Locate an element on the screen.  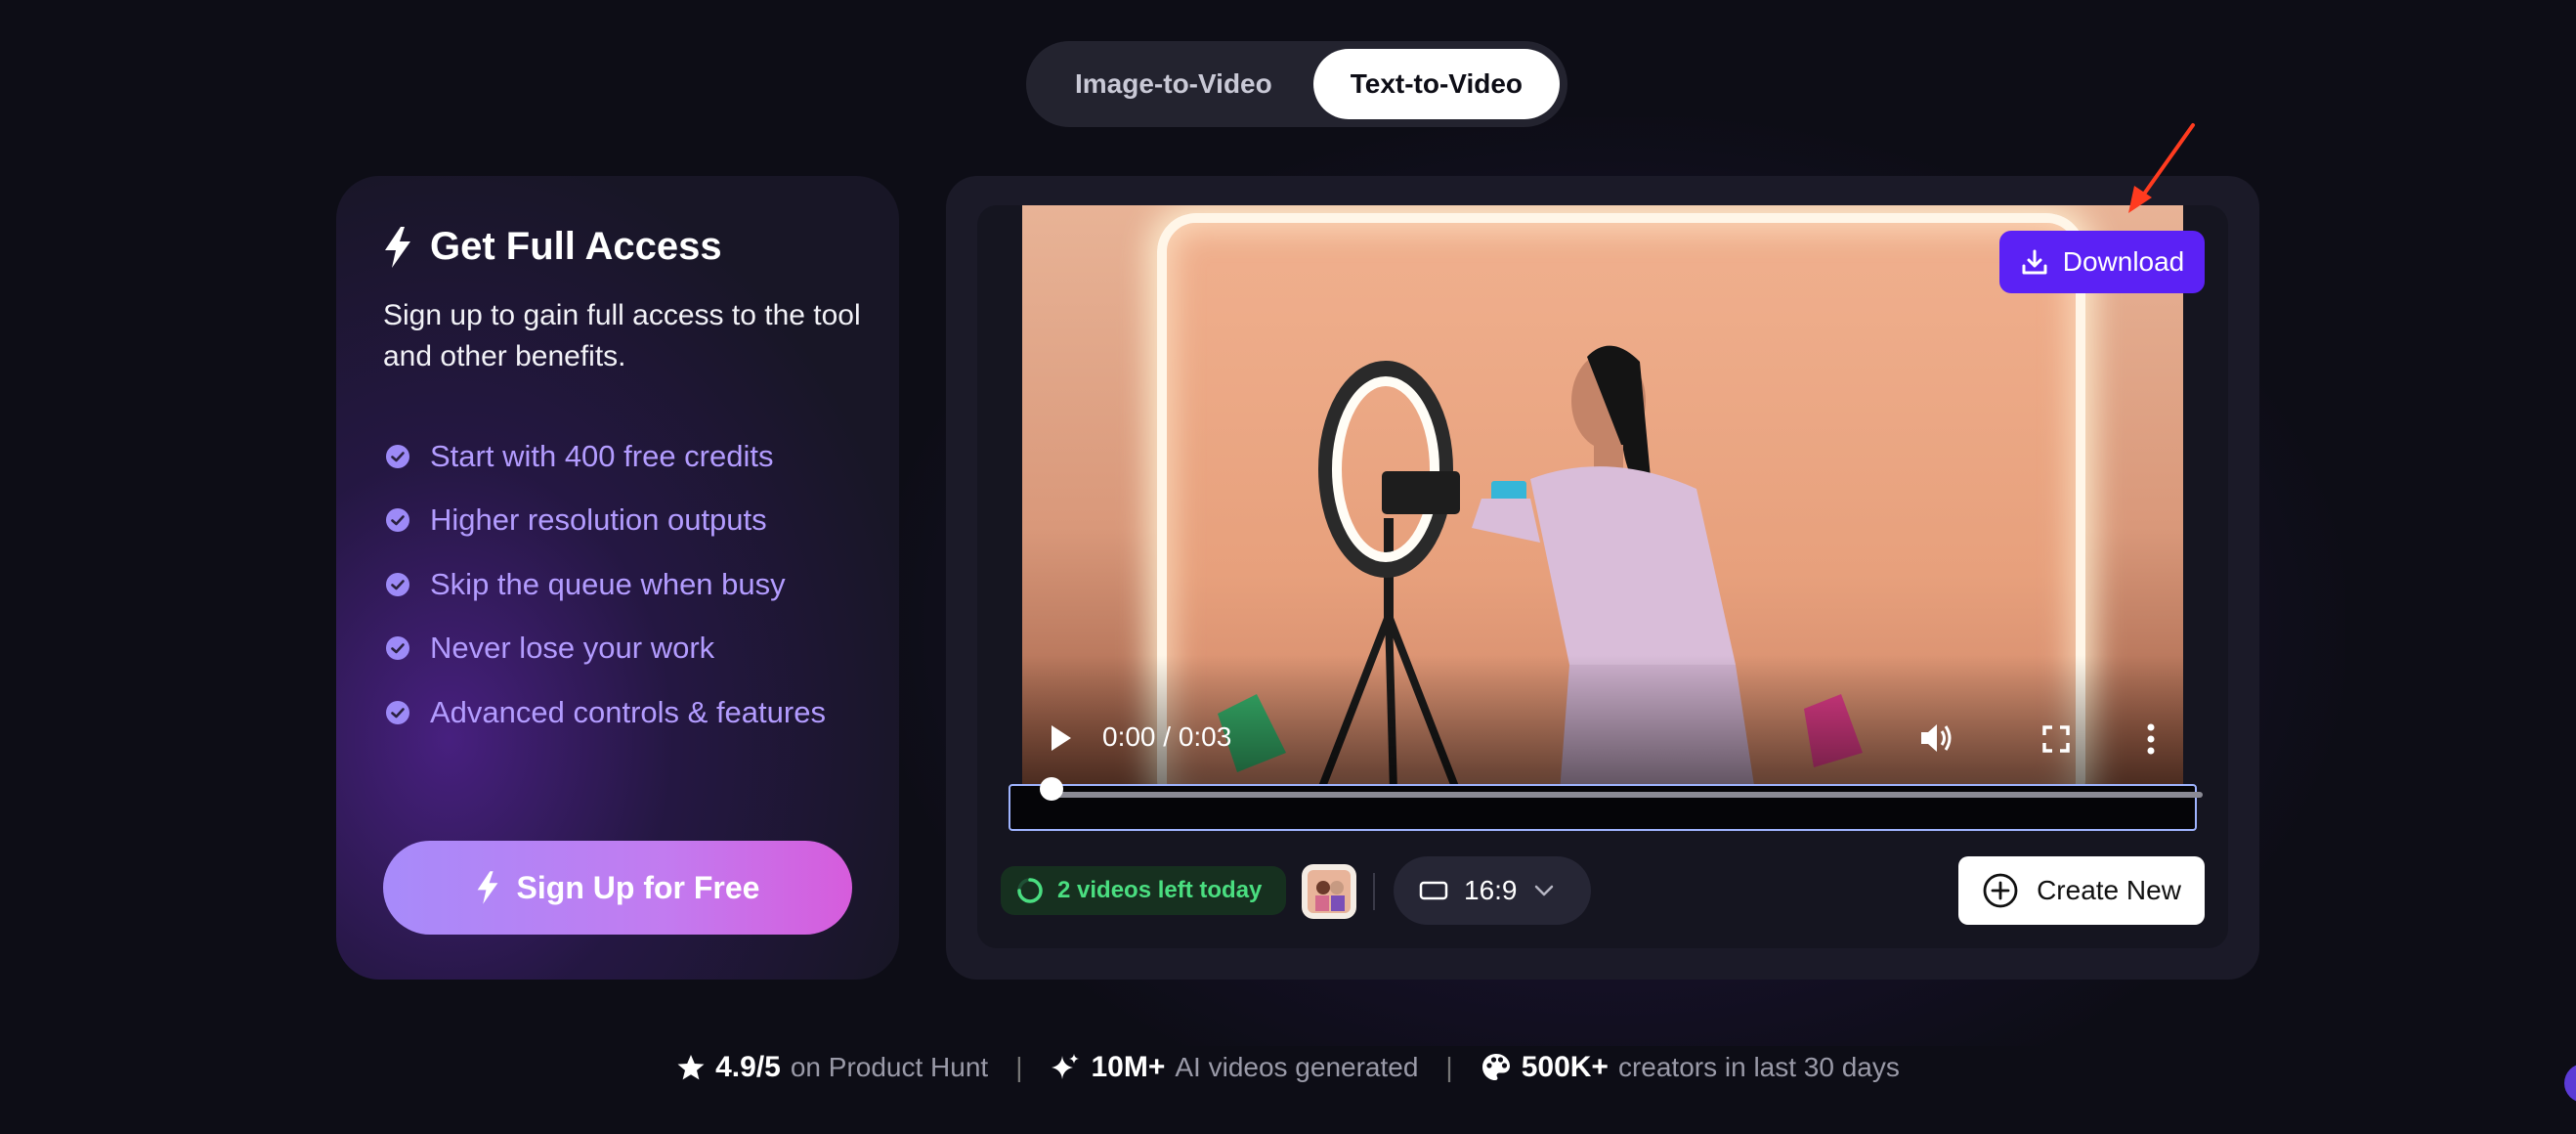
volume-icon is located at coordinates (1937, 738).